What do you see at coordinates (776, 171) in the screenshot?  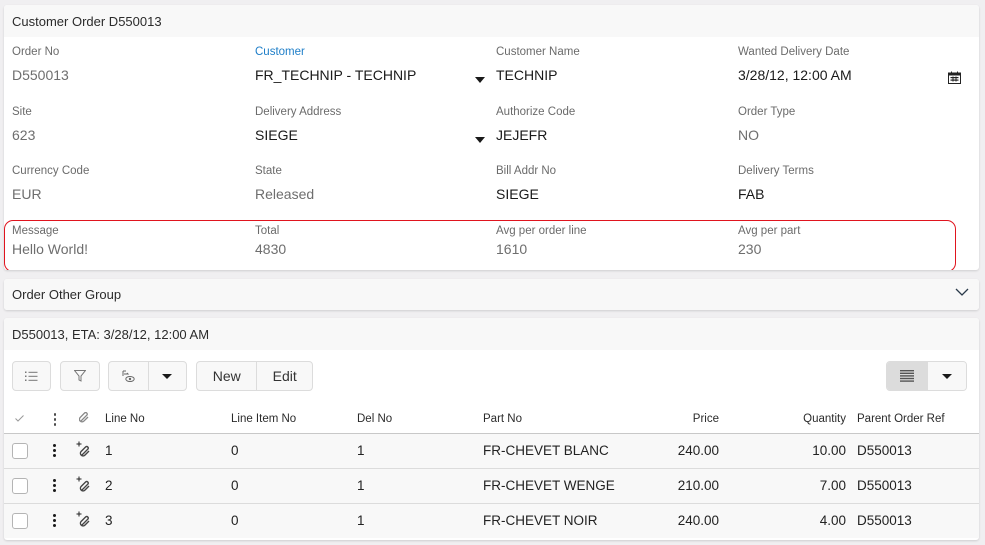 I see `delivery-terms-label: Delivery Terms` at bounding box center [776, 171].